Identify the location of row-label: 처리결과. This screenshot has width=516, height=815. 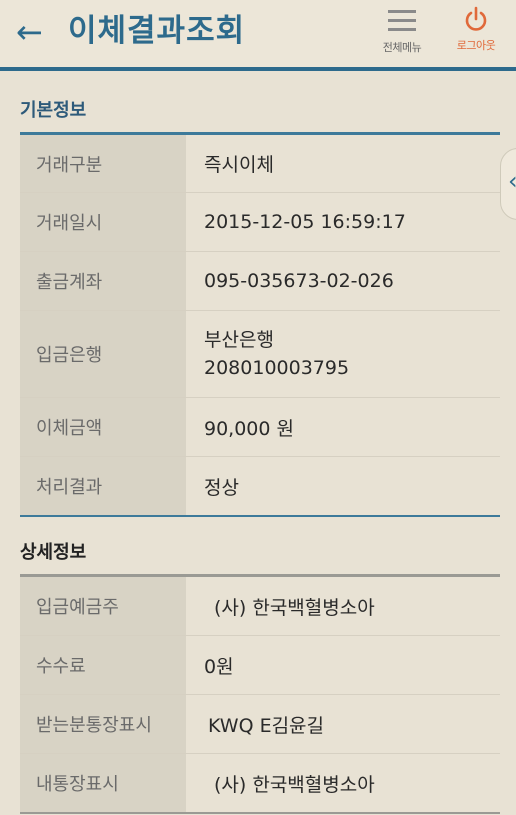
(103, 486).